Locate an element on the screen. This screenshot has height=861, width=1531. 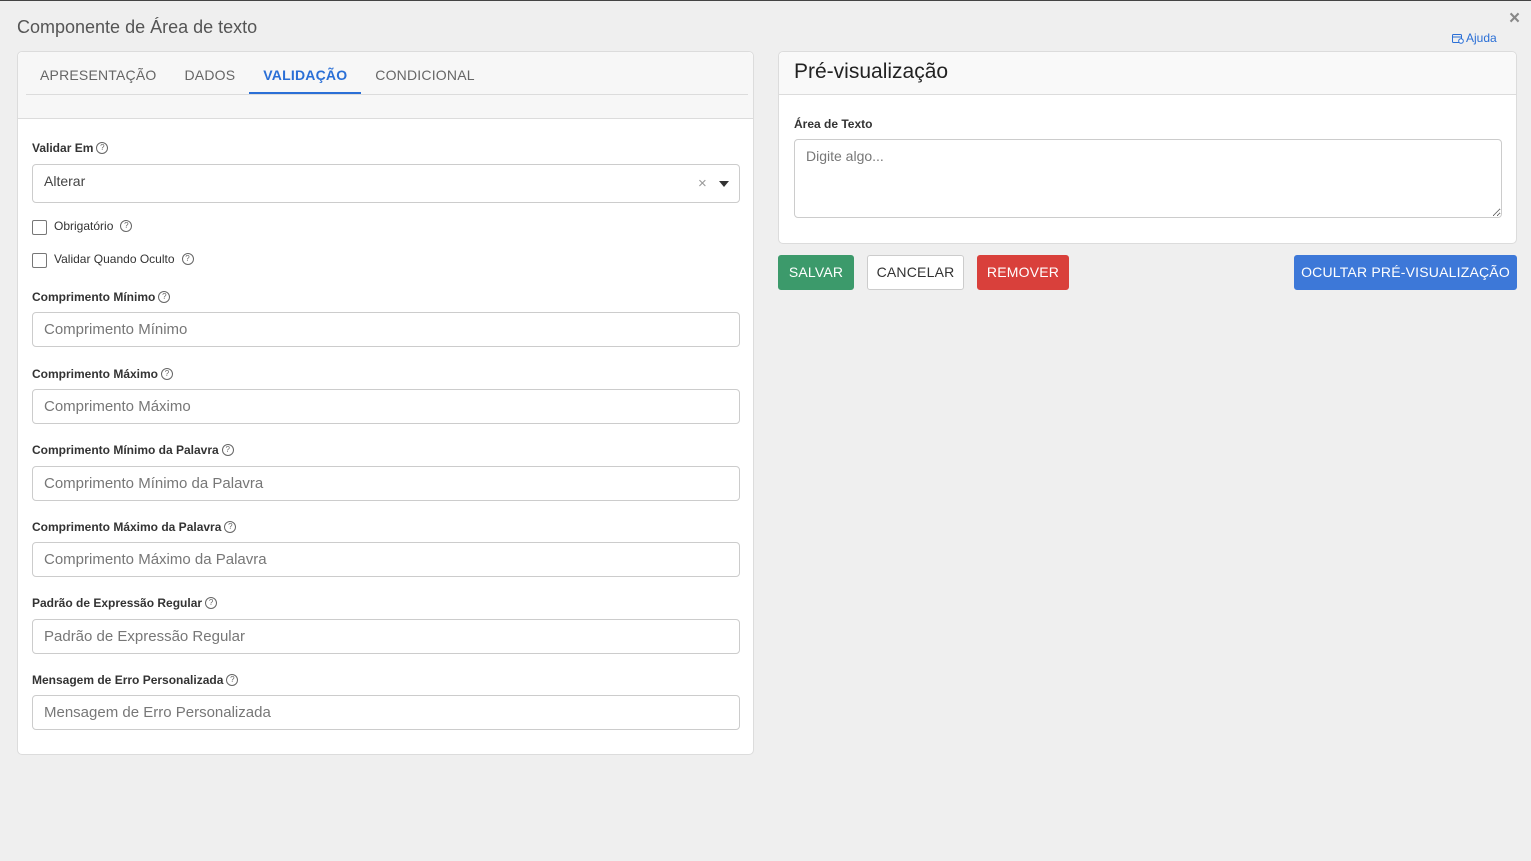
tab-presentation: APRESENTAÇÃO is located at coordinates (98, 73).